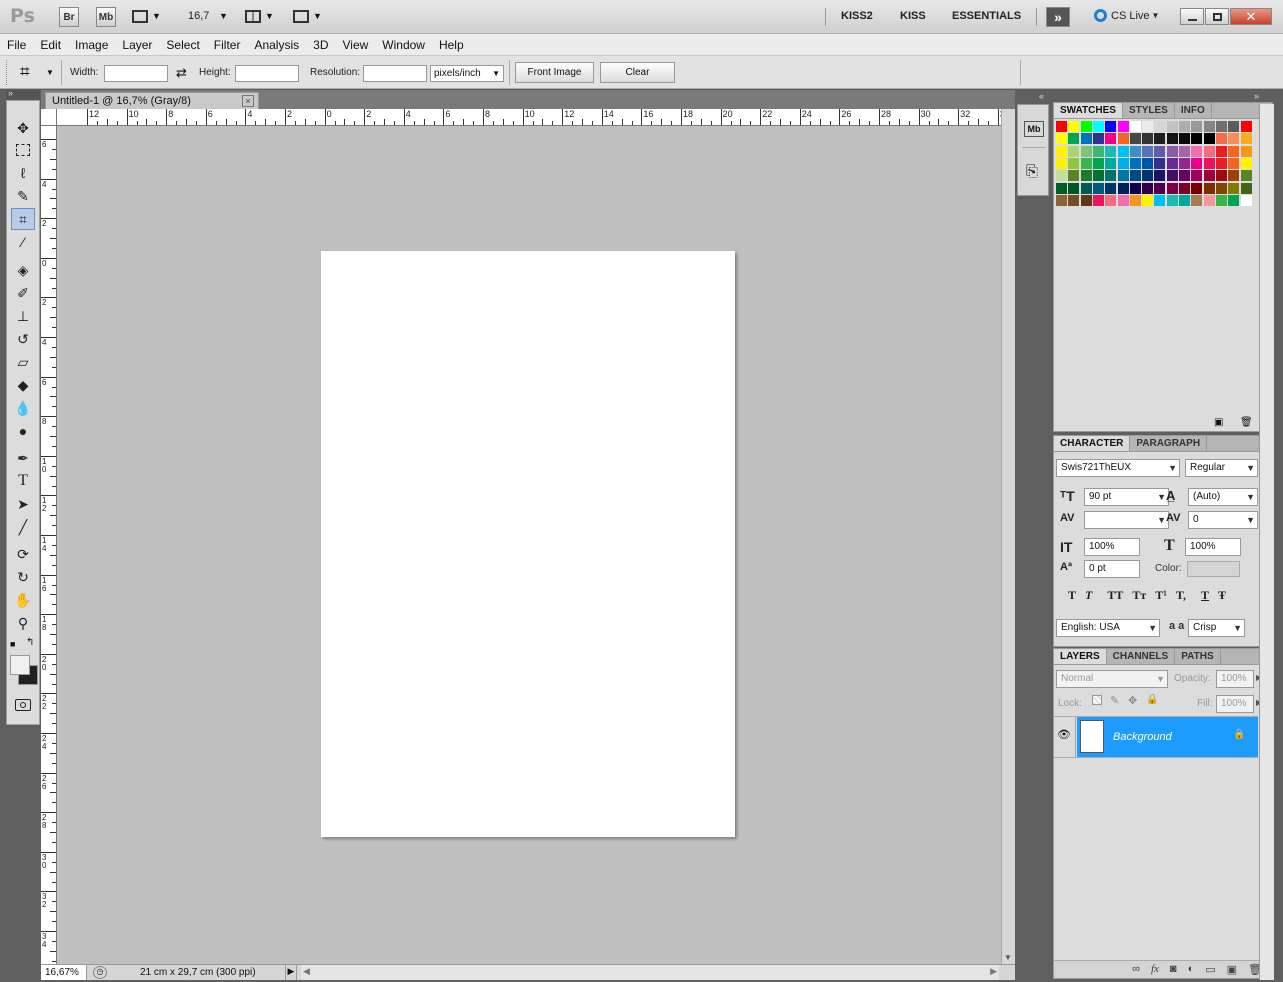 The width and height of the screenshot is (1283, 982). What do you see at coordinates (1232, 969) in the screenshot?
I see `new-layer-icon: ▣` at bounding box center [1232, 969].